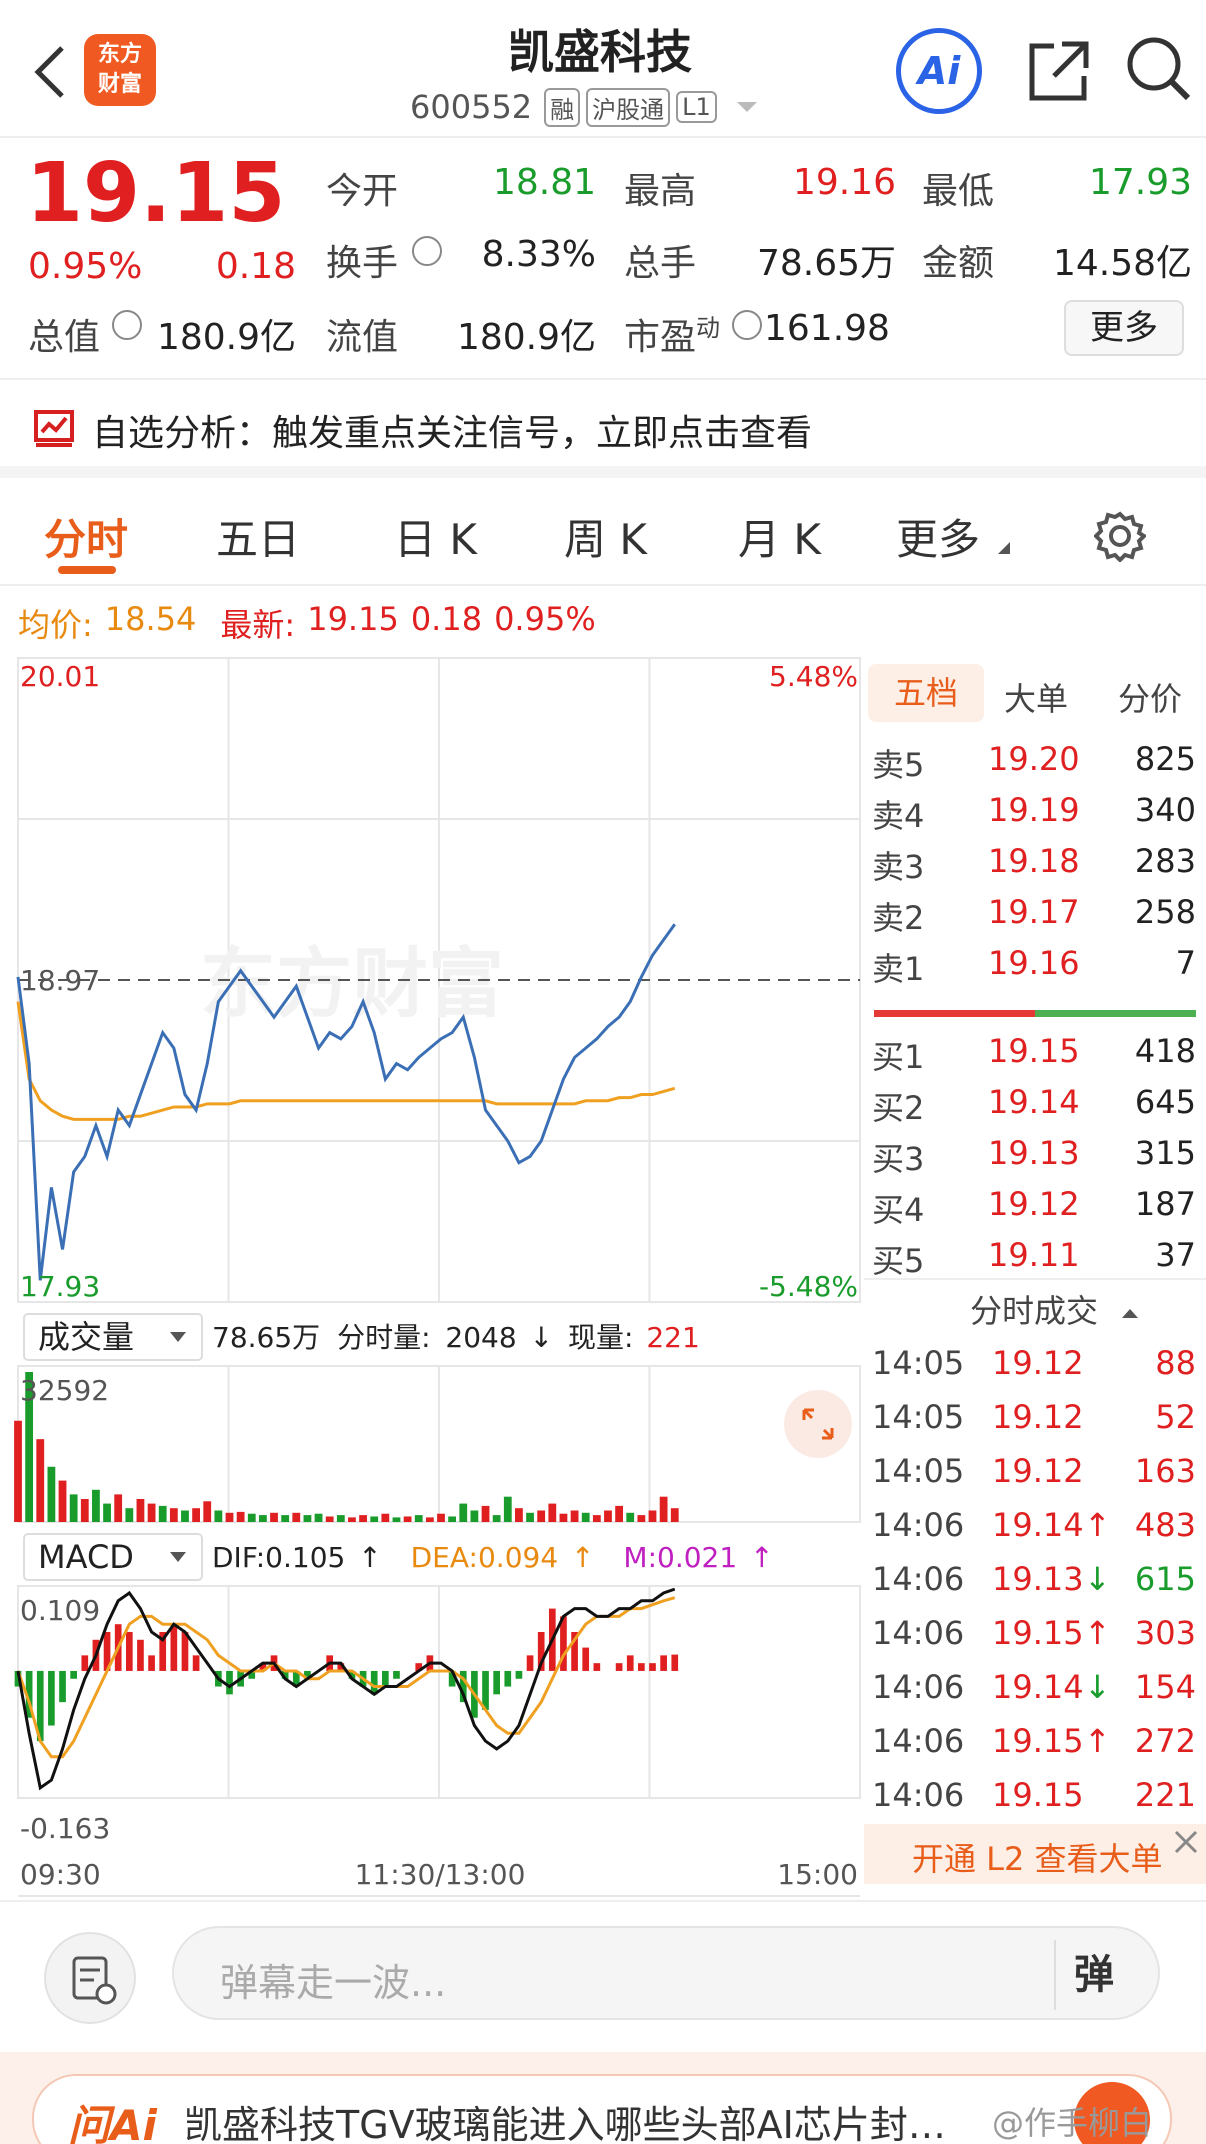 This screenshot has height=2144, width=1206. What do you see at coordinates (1124, 328) in the screenshot?
I see `more-button: 更多` at bounding box center [1124, 328].